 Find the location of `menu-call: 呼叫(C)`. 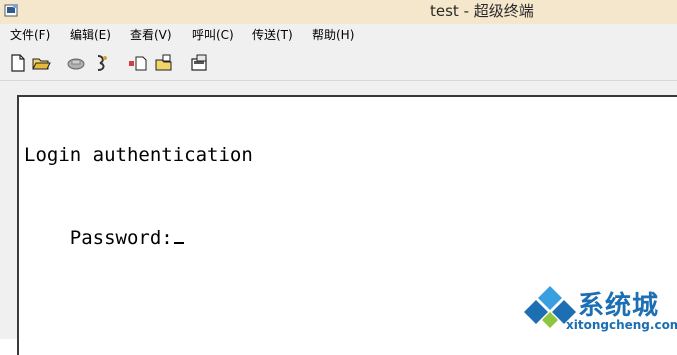

menu-call: 呼叫(C) is located at coordinates (213, 35).